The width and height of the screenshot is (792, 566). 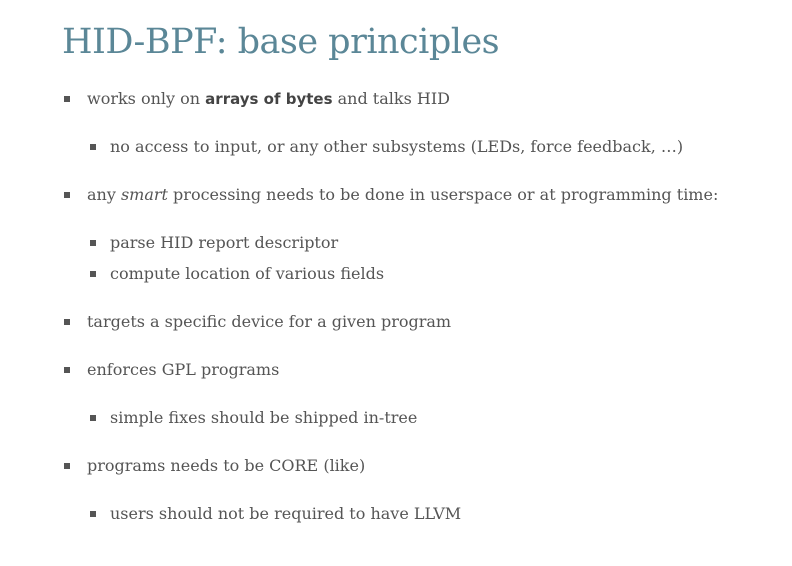 What do you see at coordinates (144, 194) in the screenshot?
I see `item-text: smart` at bounding box center [144, 194].